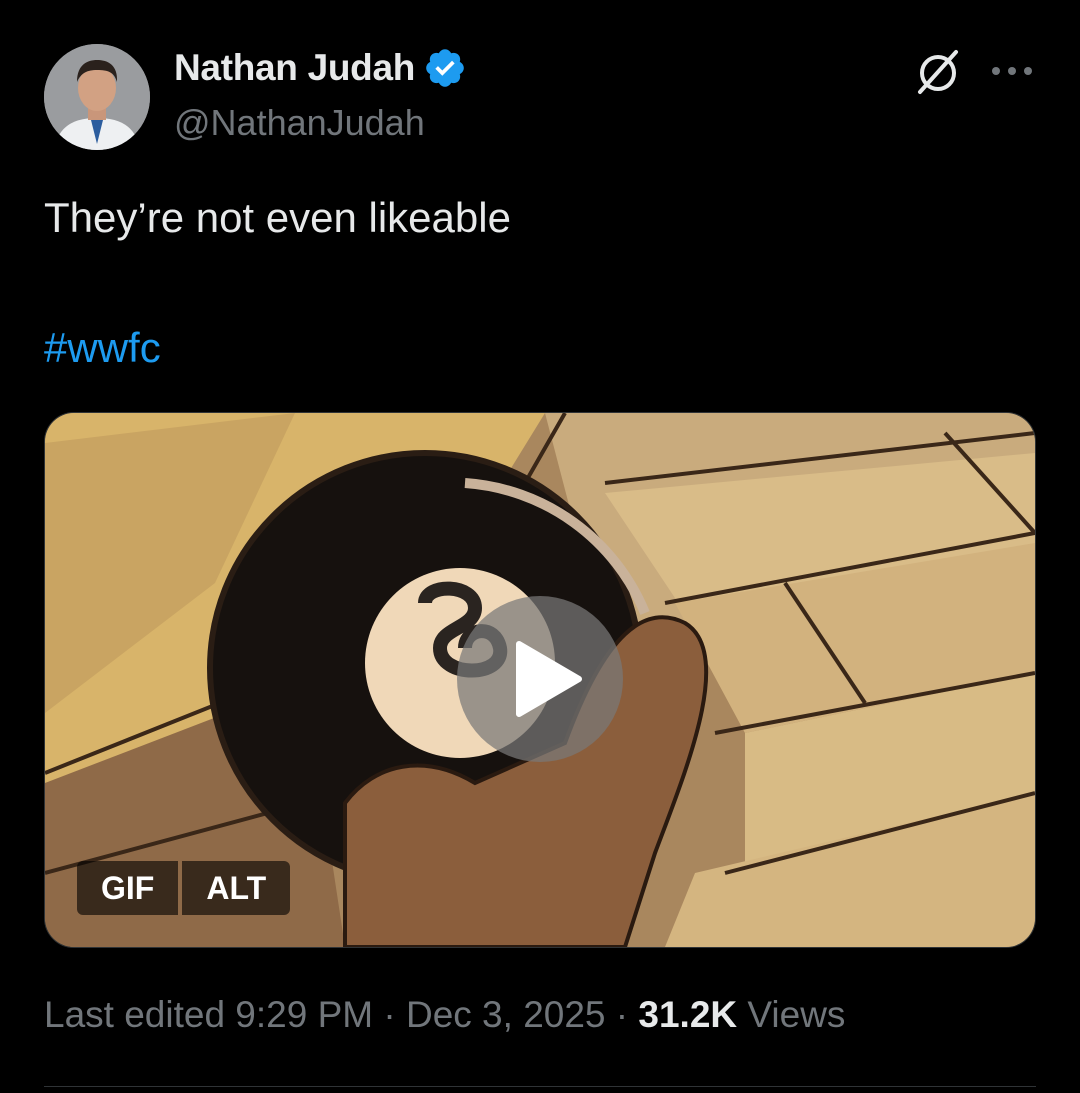 Image resolution: width=1080 pixels, height=1093 pixels. What do you see at coordinates (938, 72) in the screenshot?
I see `grok-icon` at bounding box center [938, 72].